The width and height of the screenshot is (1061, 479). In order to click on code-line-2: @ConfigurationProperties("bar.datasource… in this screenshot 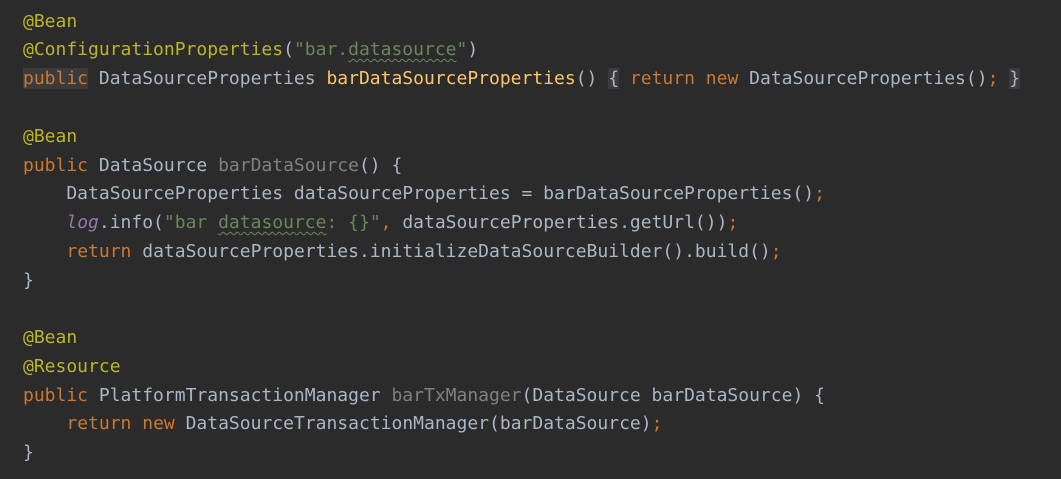, I will do `click(250, 50)`.